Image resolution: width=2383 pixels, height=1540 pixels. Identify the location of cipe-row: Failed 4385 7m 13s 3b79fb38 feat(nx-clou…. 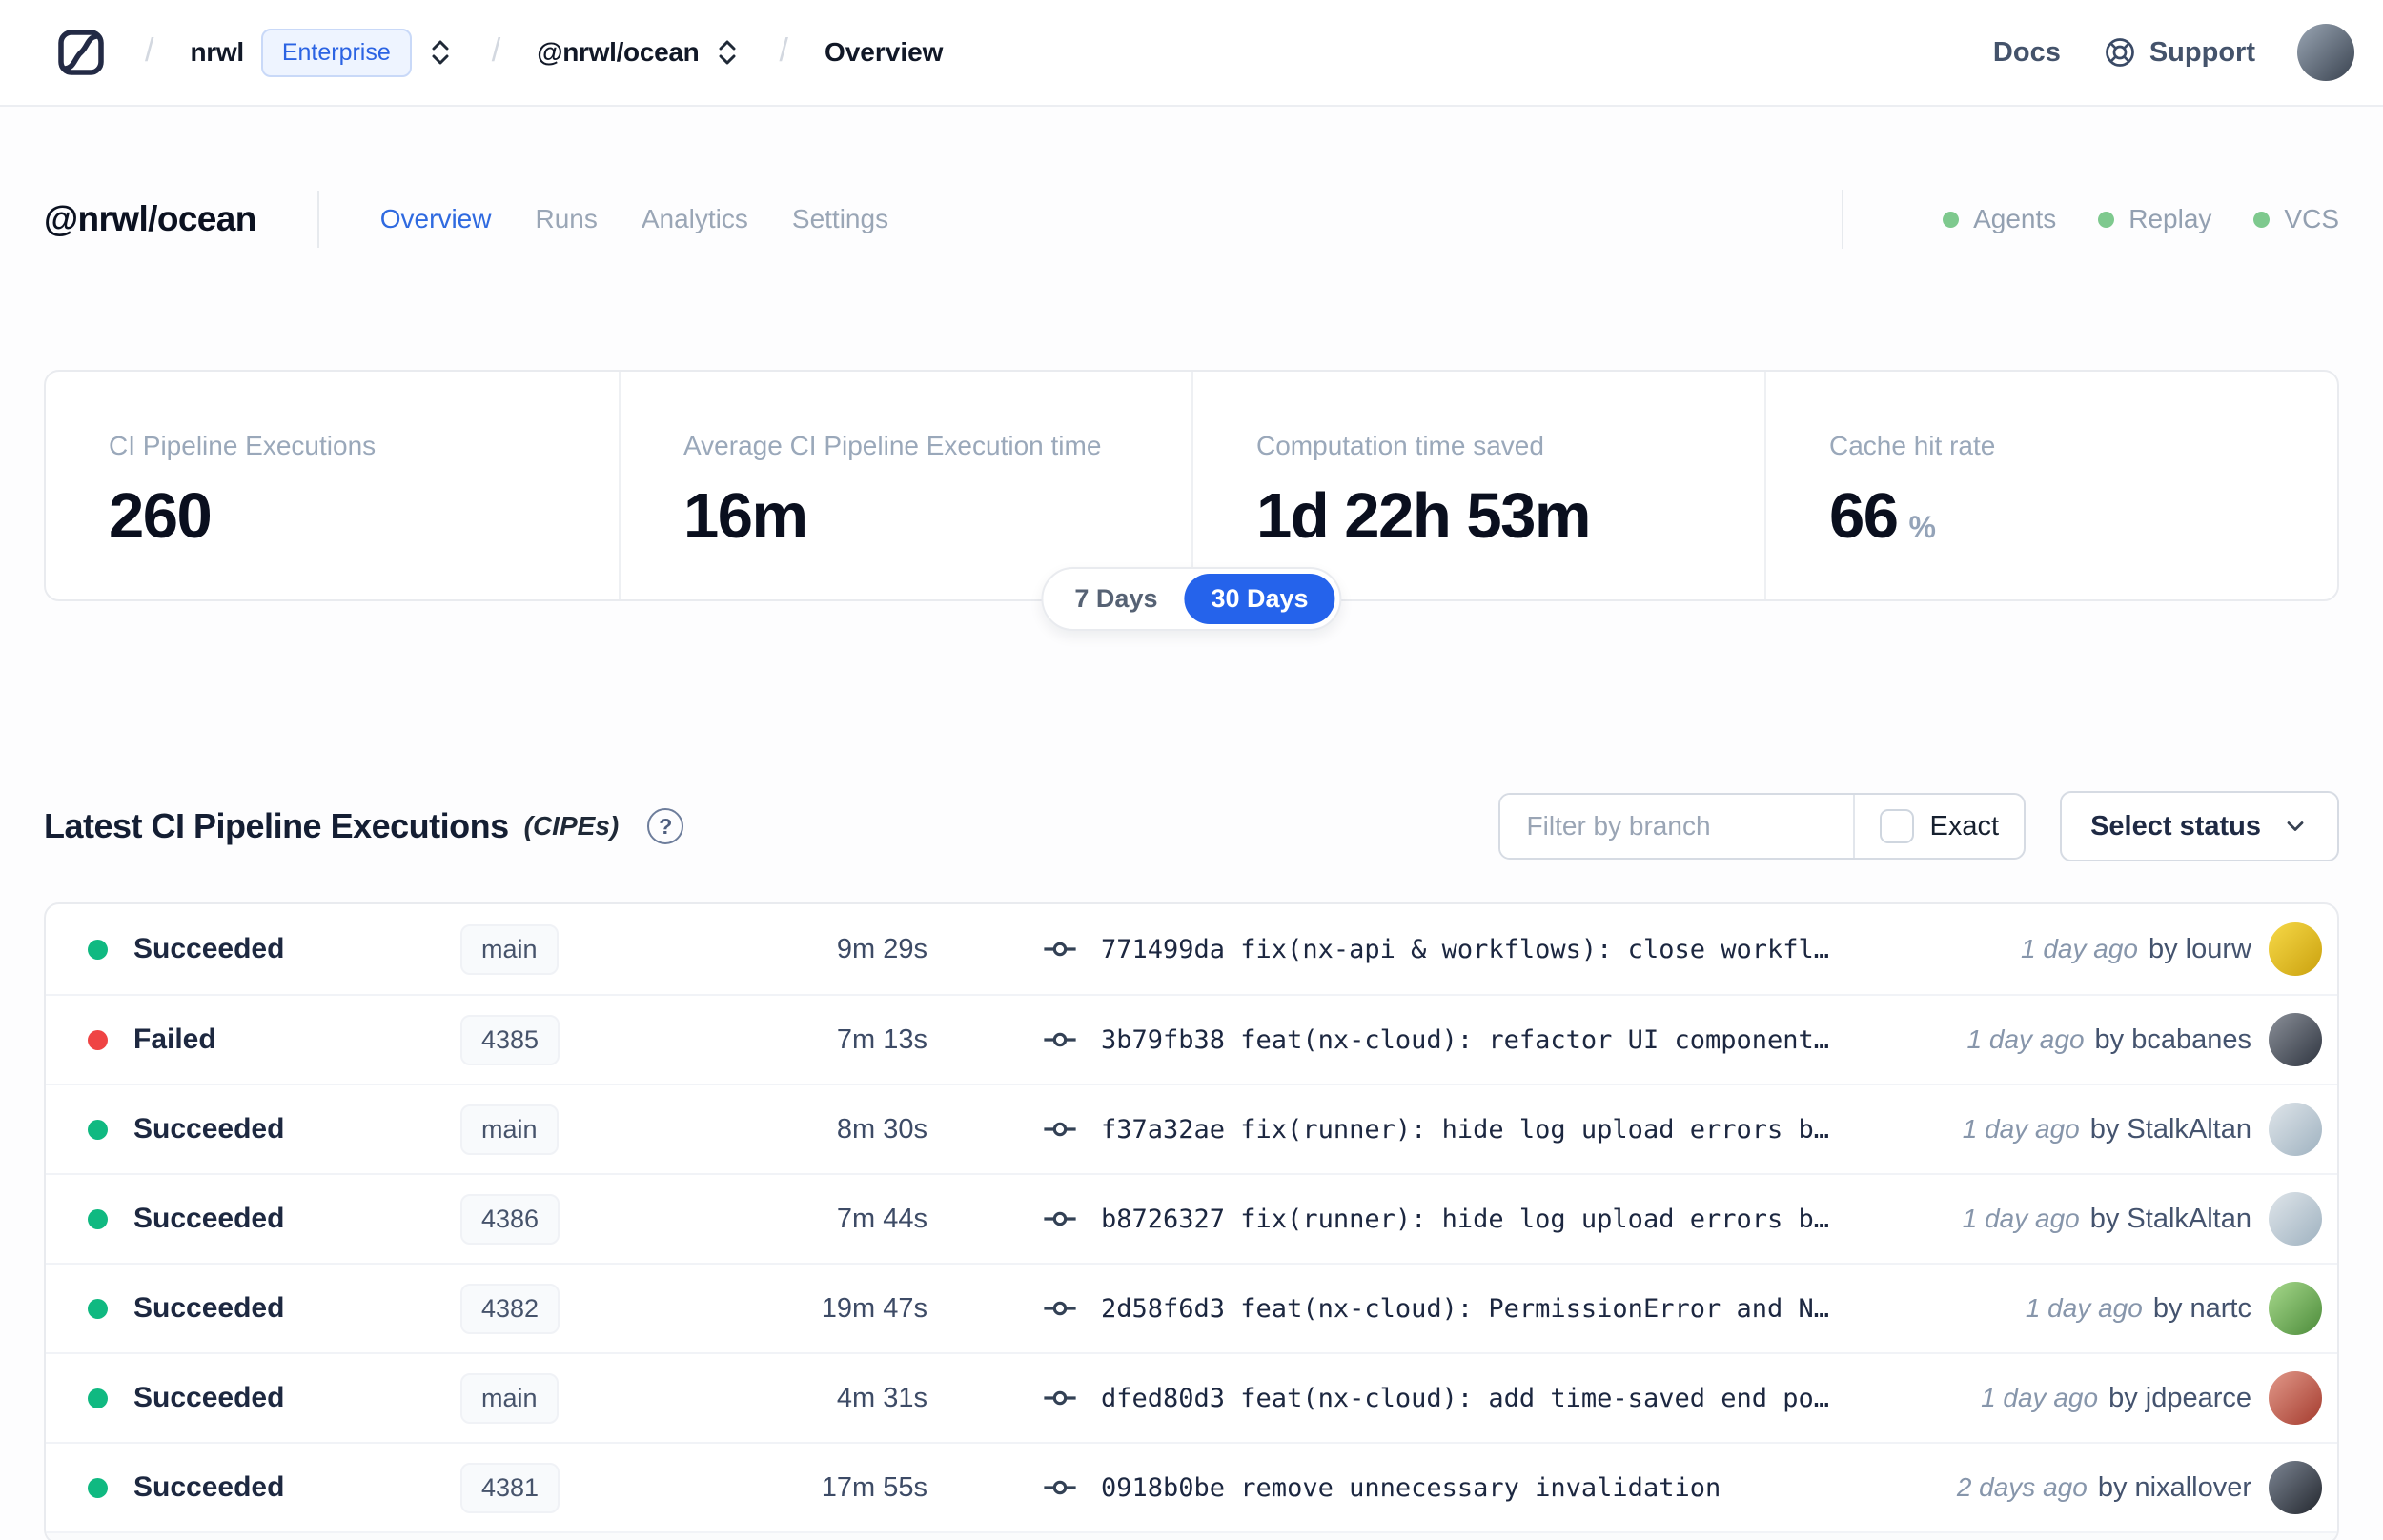
(1191, 1039).